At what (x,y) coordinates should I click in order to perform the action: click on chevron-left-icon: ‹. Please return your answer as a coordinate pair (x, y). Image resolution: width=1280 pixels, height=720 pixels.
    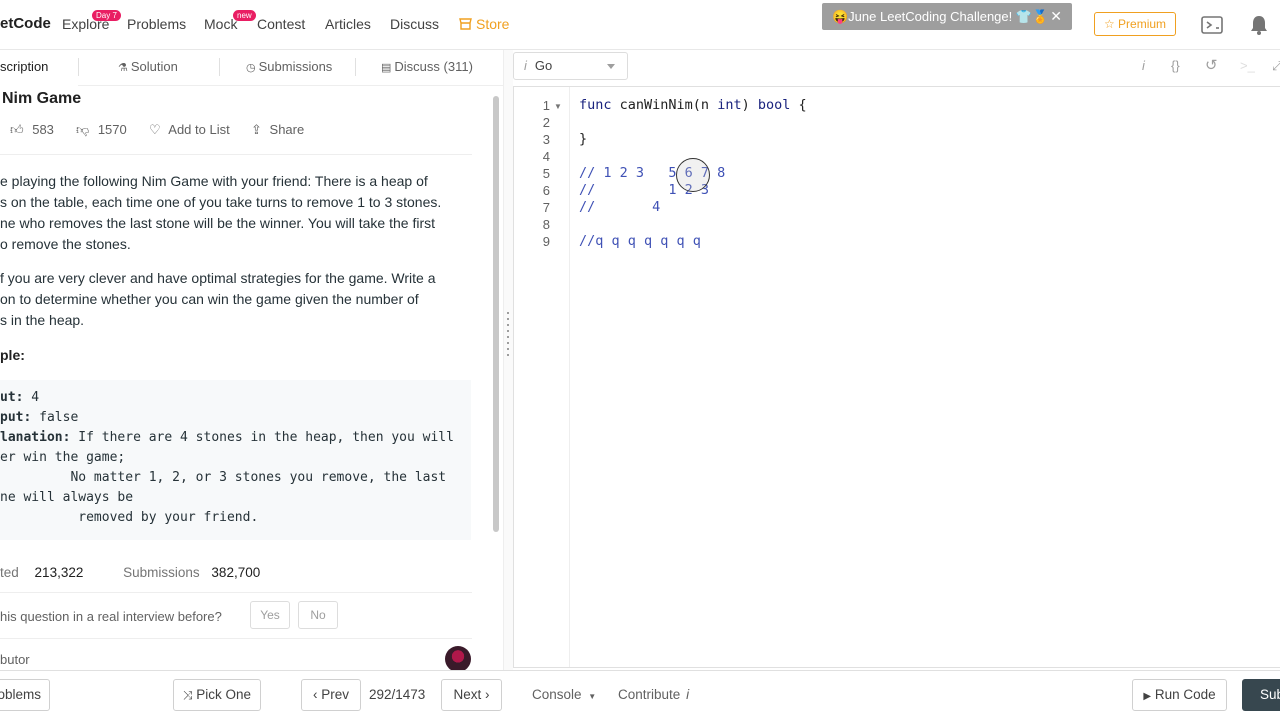
    Looking at the image, I should click on (315, 694).